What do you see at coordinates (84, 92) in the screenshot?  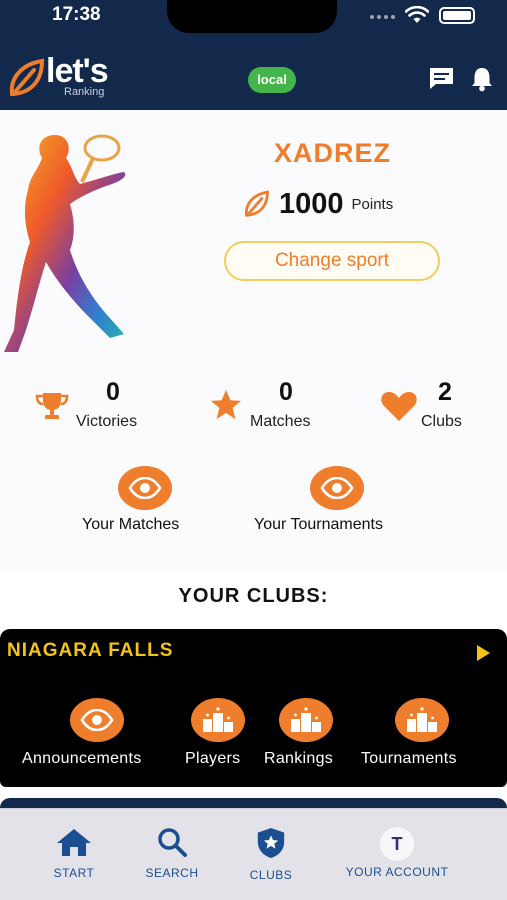 I see `logo-subtitle: Ranking` at bounding box center [84, 92].